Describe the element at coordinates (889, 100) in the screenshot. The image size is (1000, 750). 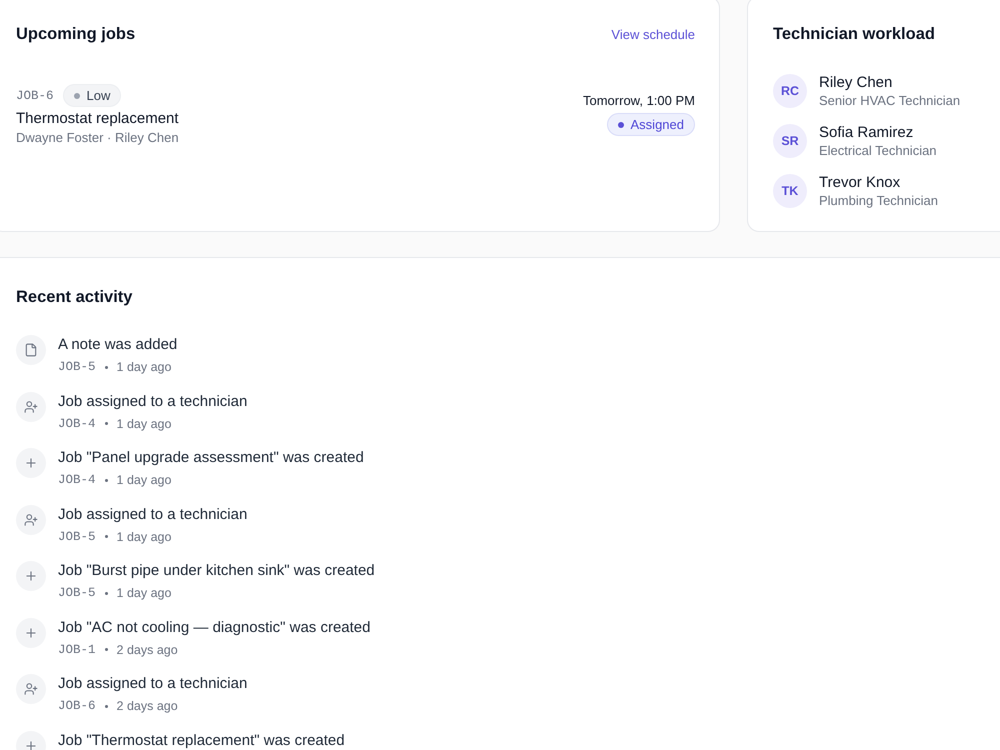
I see `technician-role: Senior HVAC Technician` at that location.